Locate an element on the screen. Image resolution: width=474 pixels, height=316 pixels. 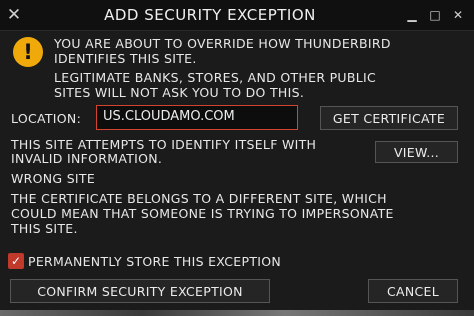
permanent-label: PERMANENTLY STORE THIS EXCEPTION is located at coordinates (154, 261).